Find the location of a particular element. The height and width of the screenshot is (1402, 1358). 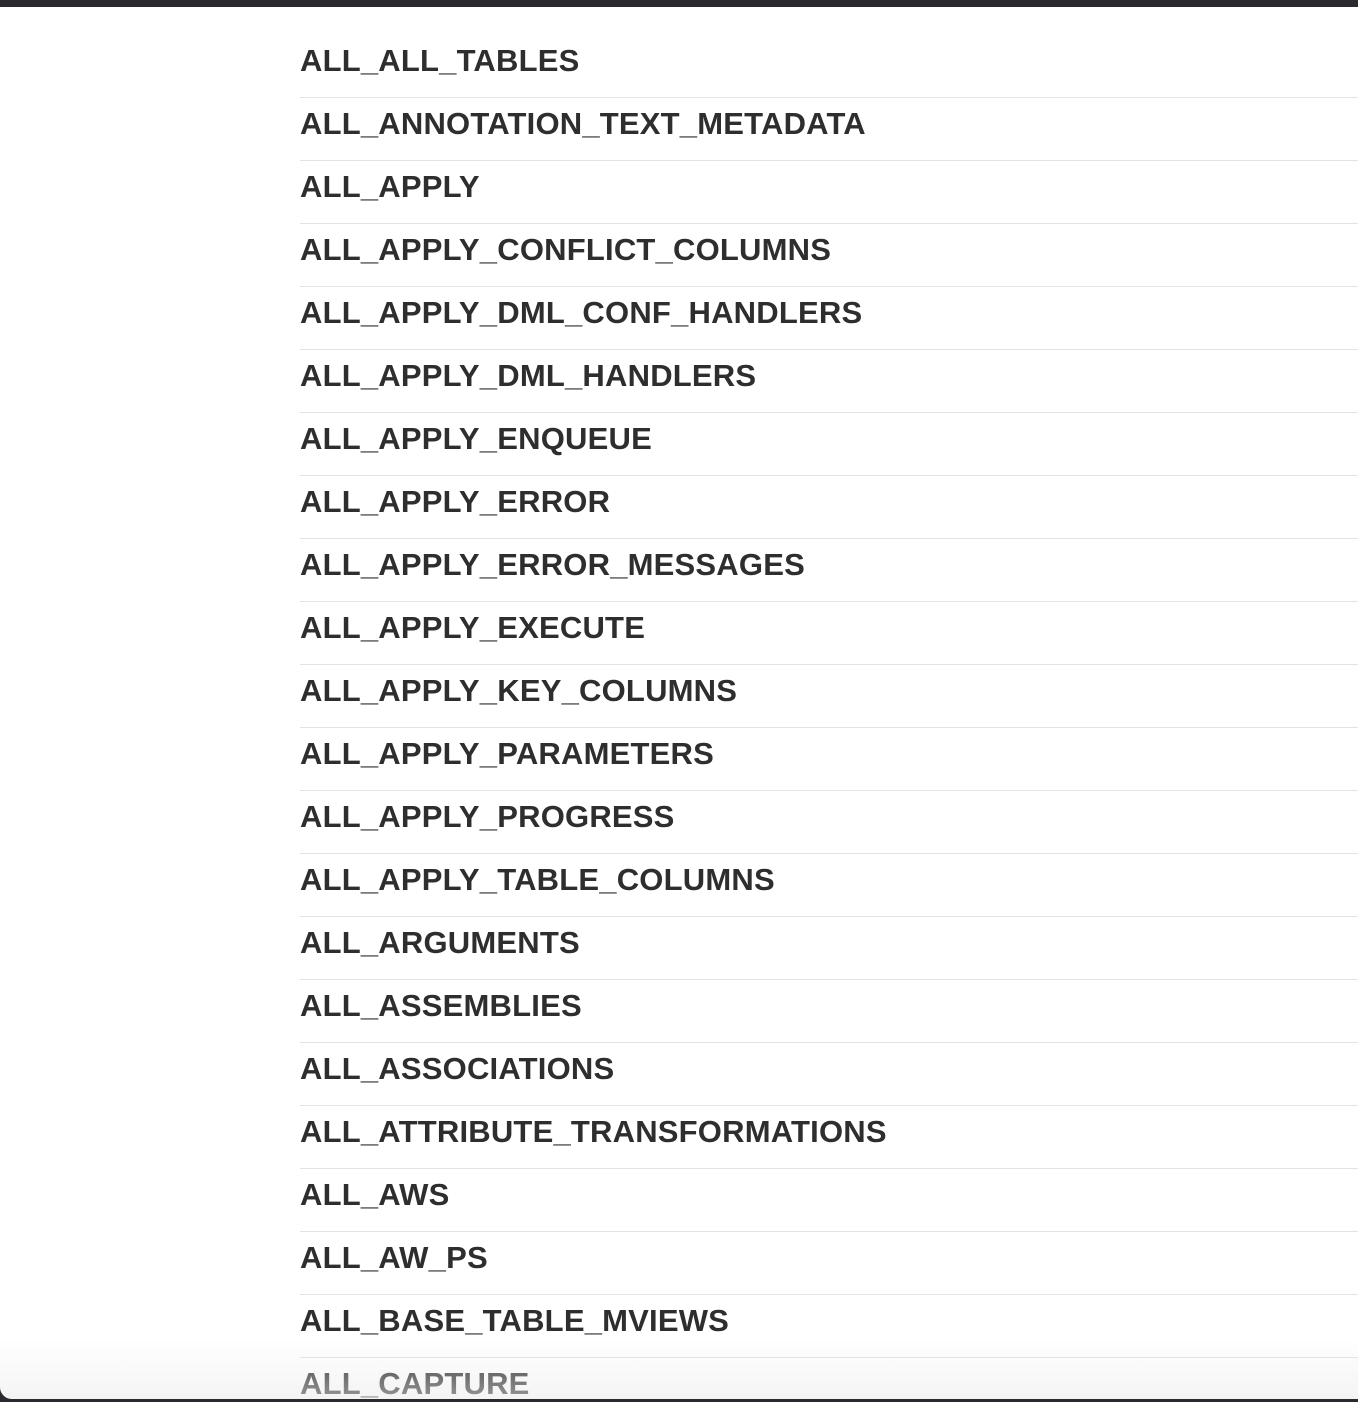

list-item: ALL_APPLY_ERROR_MESSAGES is located at coordinates (829, 570).